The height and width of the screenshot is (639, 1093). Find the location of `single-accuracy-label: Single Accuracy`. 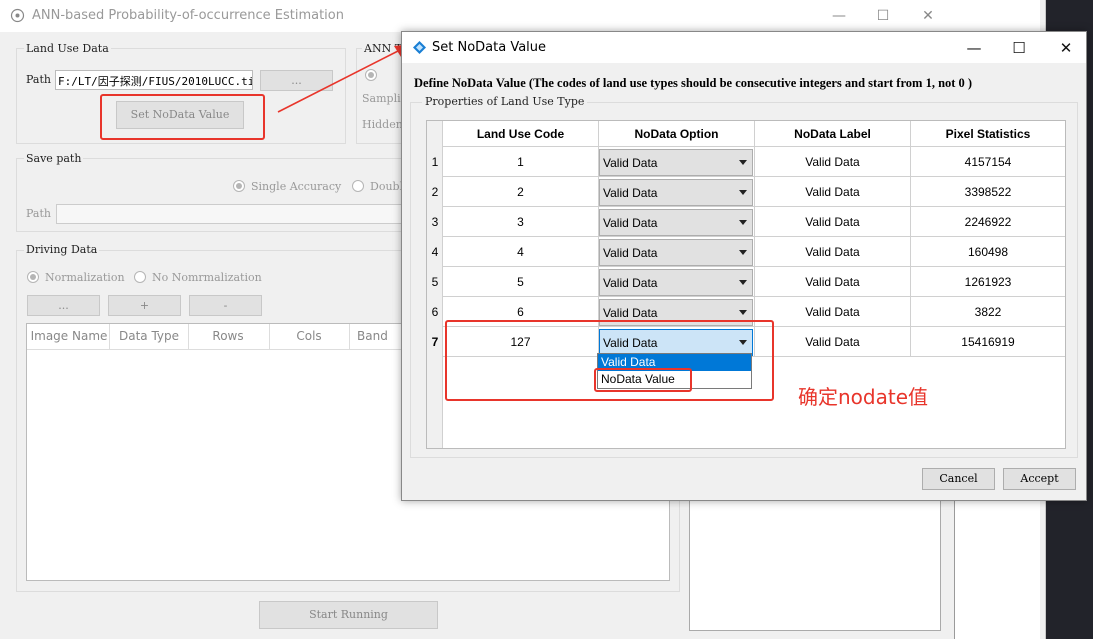

single-accuracy-label: Single Accuracy is located at coordinates (296, 186).